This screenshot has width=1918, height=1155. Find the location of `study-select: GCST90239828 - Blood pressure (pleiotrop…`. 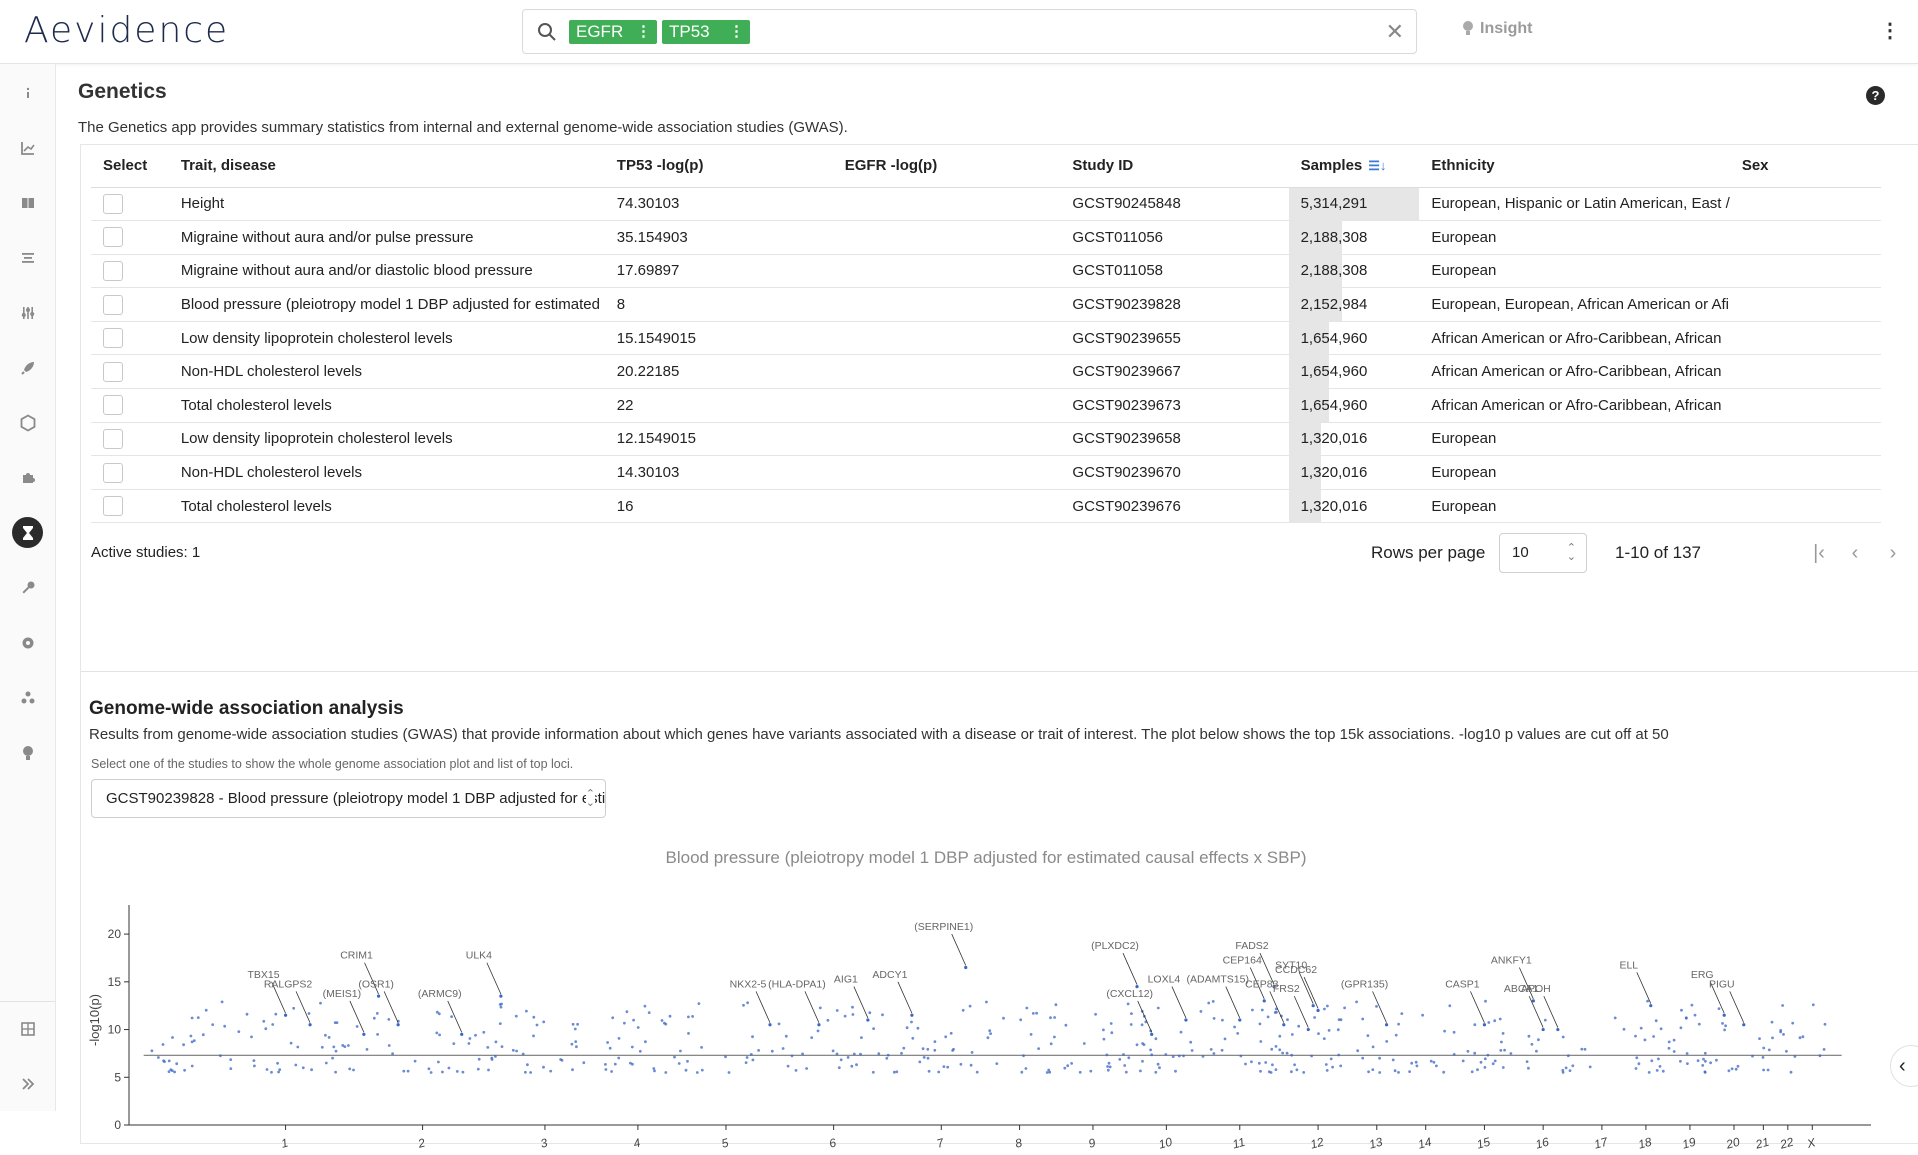

study-select: GCST90239828 - Blood pressure (pleiotrop… is located at coordinates (348, 798).